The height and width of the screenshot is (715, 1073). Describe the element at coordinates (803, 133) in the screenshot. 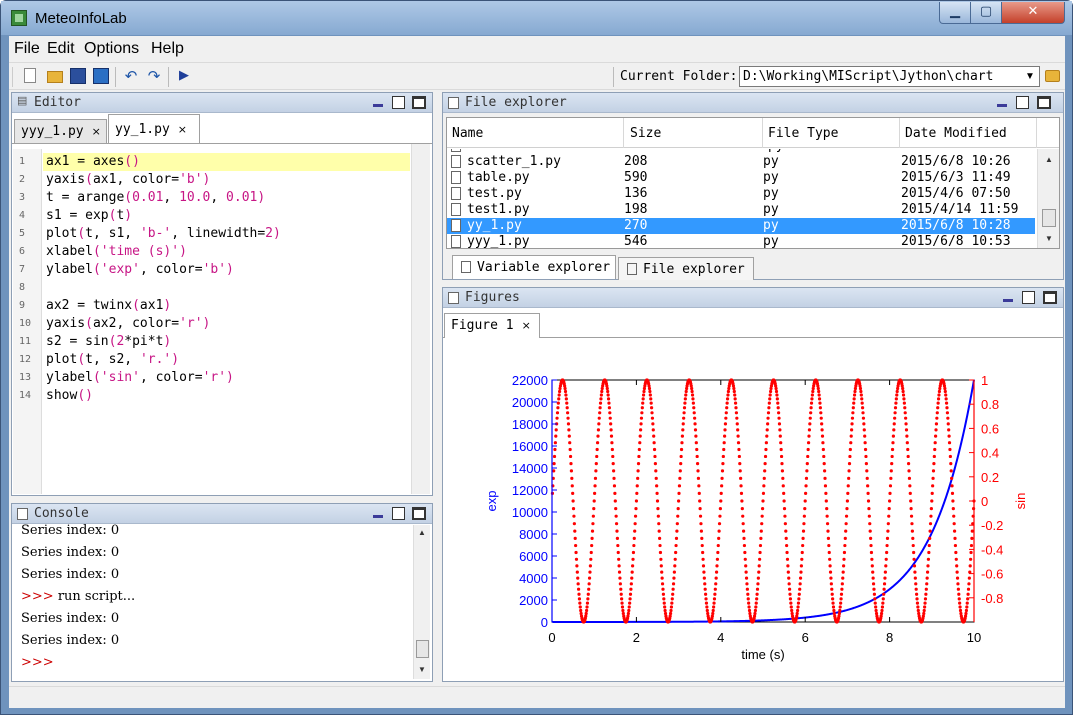

I see `col-file-type: File Type` at that location.